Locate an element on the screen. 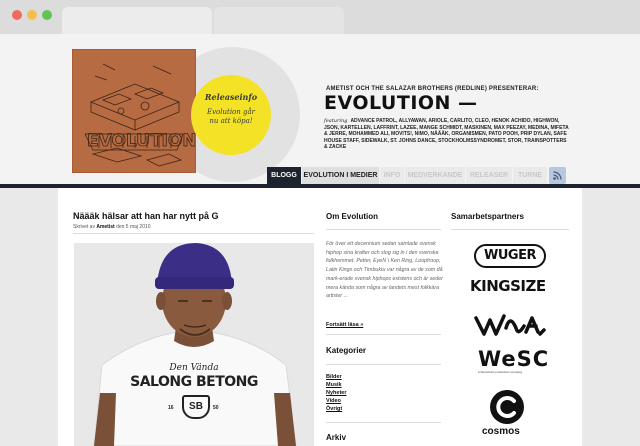  nav-tab-turne: TURNE is located at coordinates (530, 175).